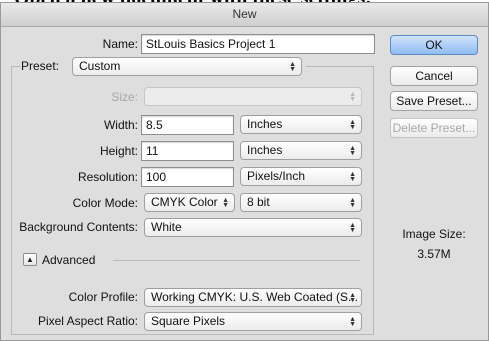 The width and height of the screenshot is (489, 341). Describe the element at coordinates (87, 321) in the screenshot. I see `pixel-aspect-ratio-label: Pixel Aspect Ratio:` at that location.